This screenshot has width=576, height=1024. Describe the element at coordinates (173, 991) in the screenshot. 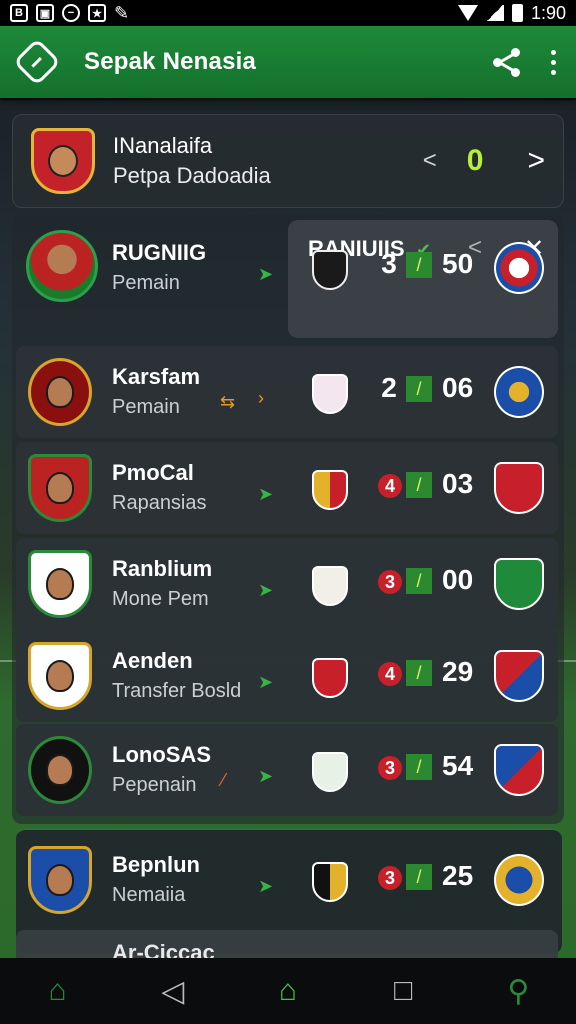

I see `back-icon: ◁` at that location.